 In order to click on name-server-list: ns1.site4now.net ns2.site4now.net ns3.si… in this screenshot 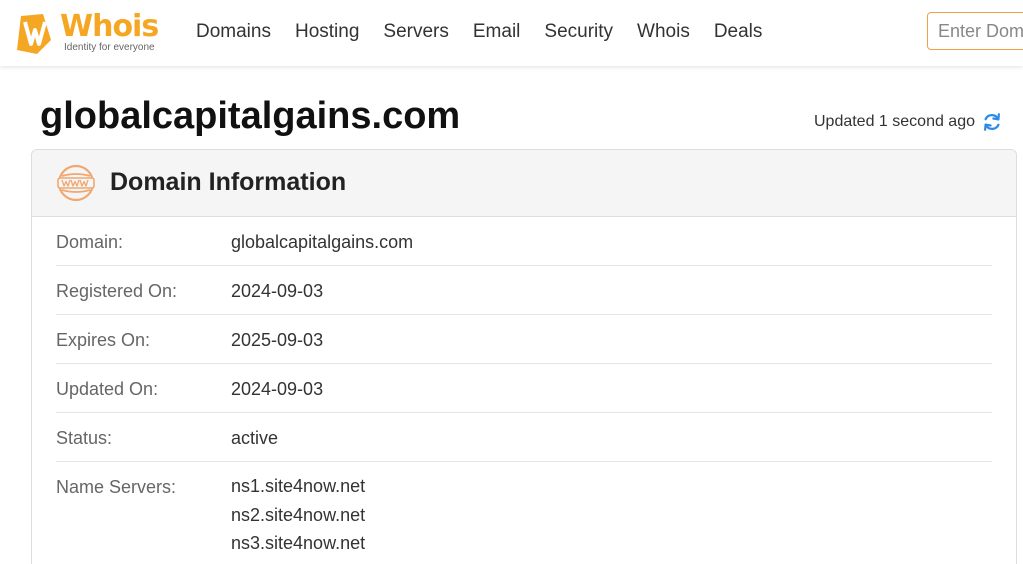, I will do `click(298, 515)`.